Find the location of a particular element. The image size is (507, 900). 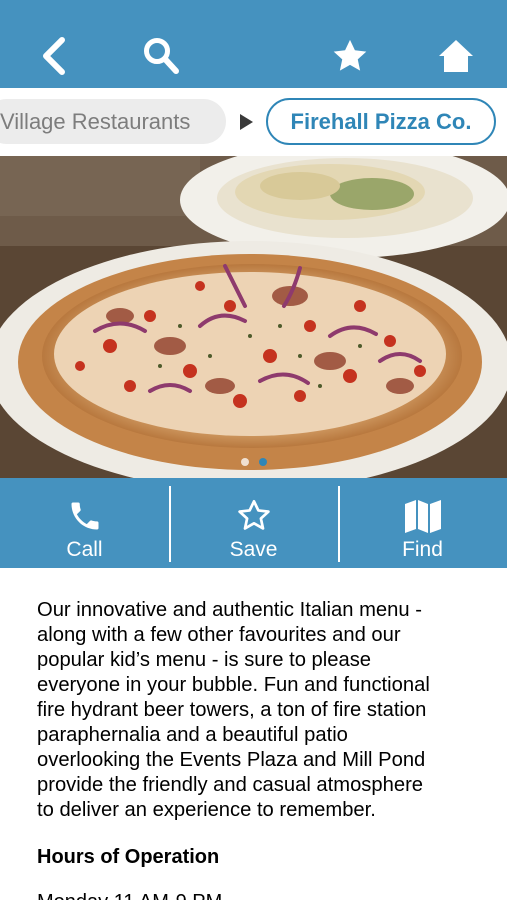

find-label: Find is located at coordinates (422, 549).